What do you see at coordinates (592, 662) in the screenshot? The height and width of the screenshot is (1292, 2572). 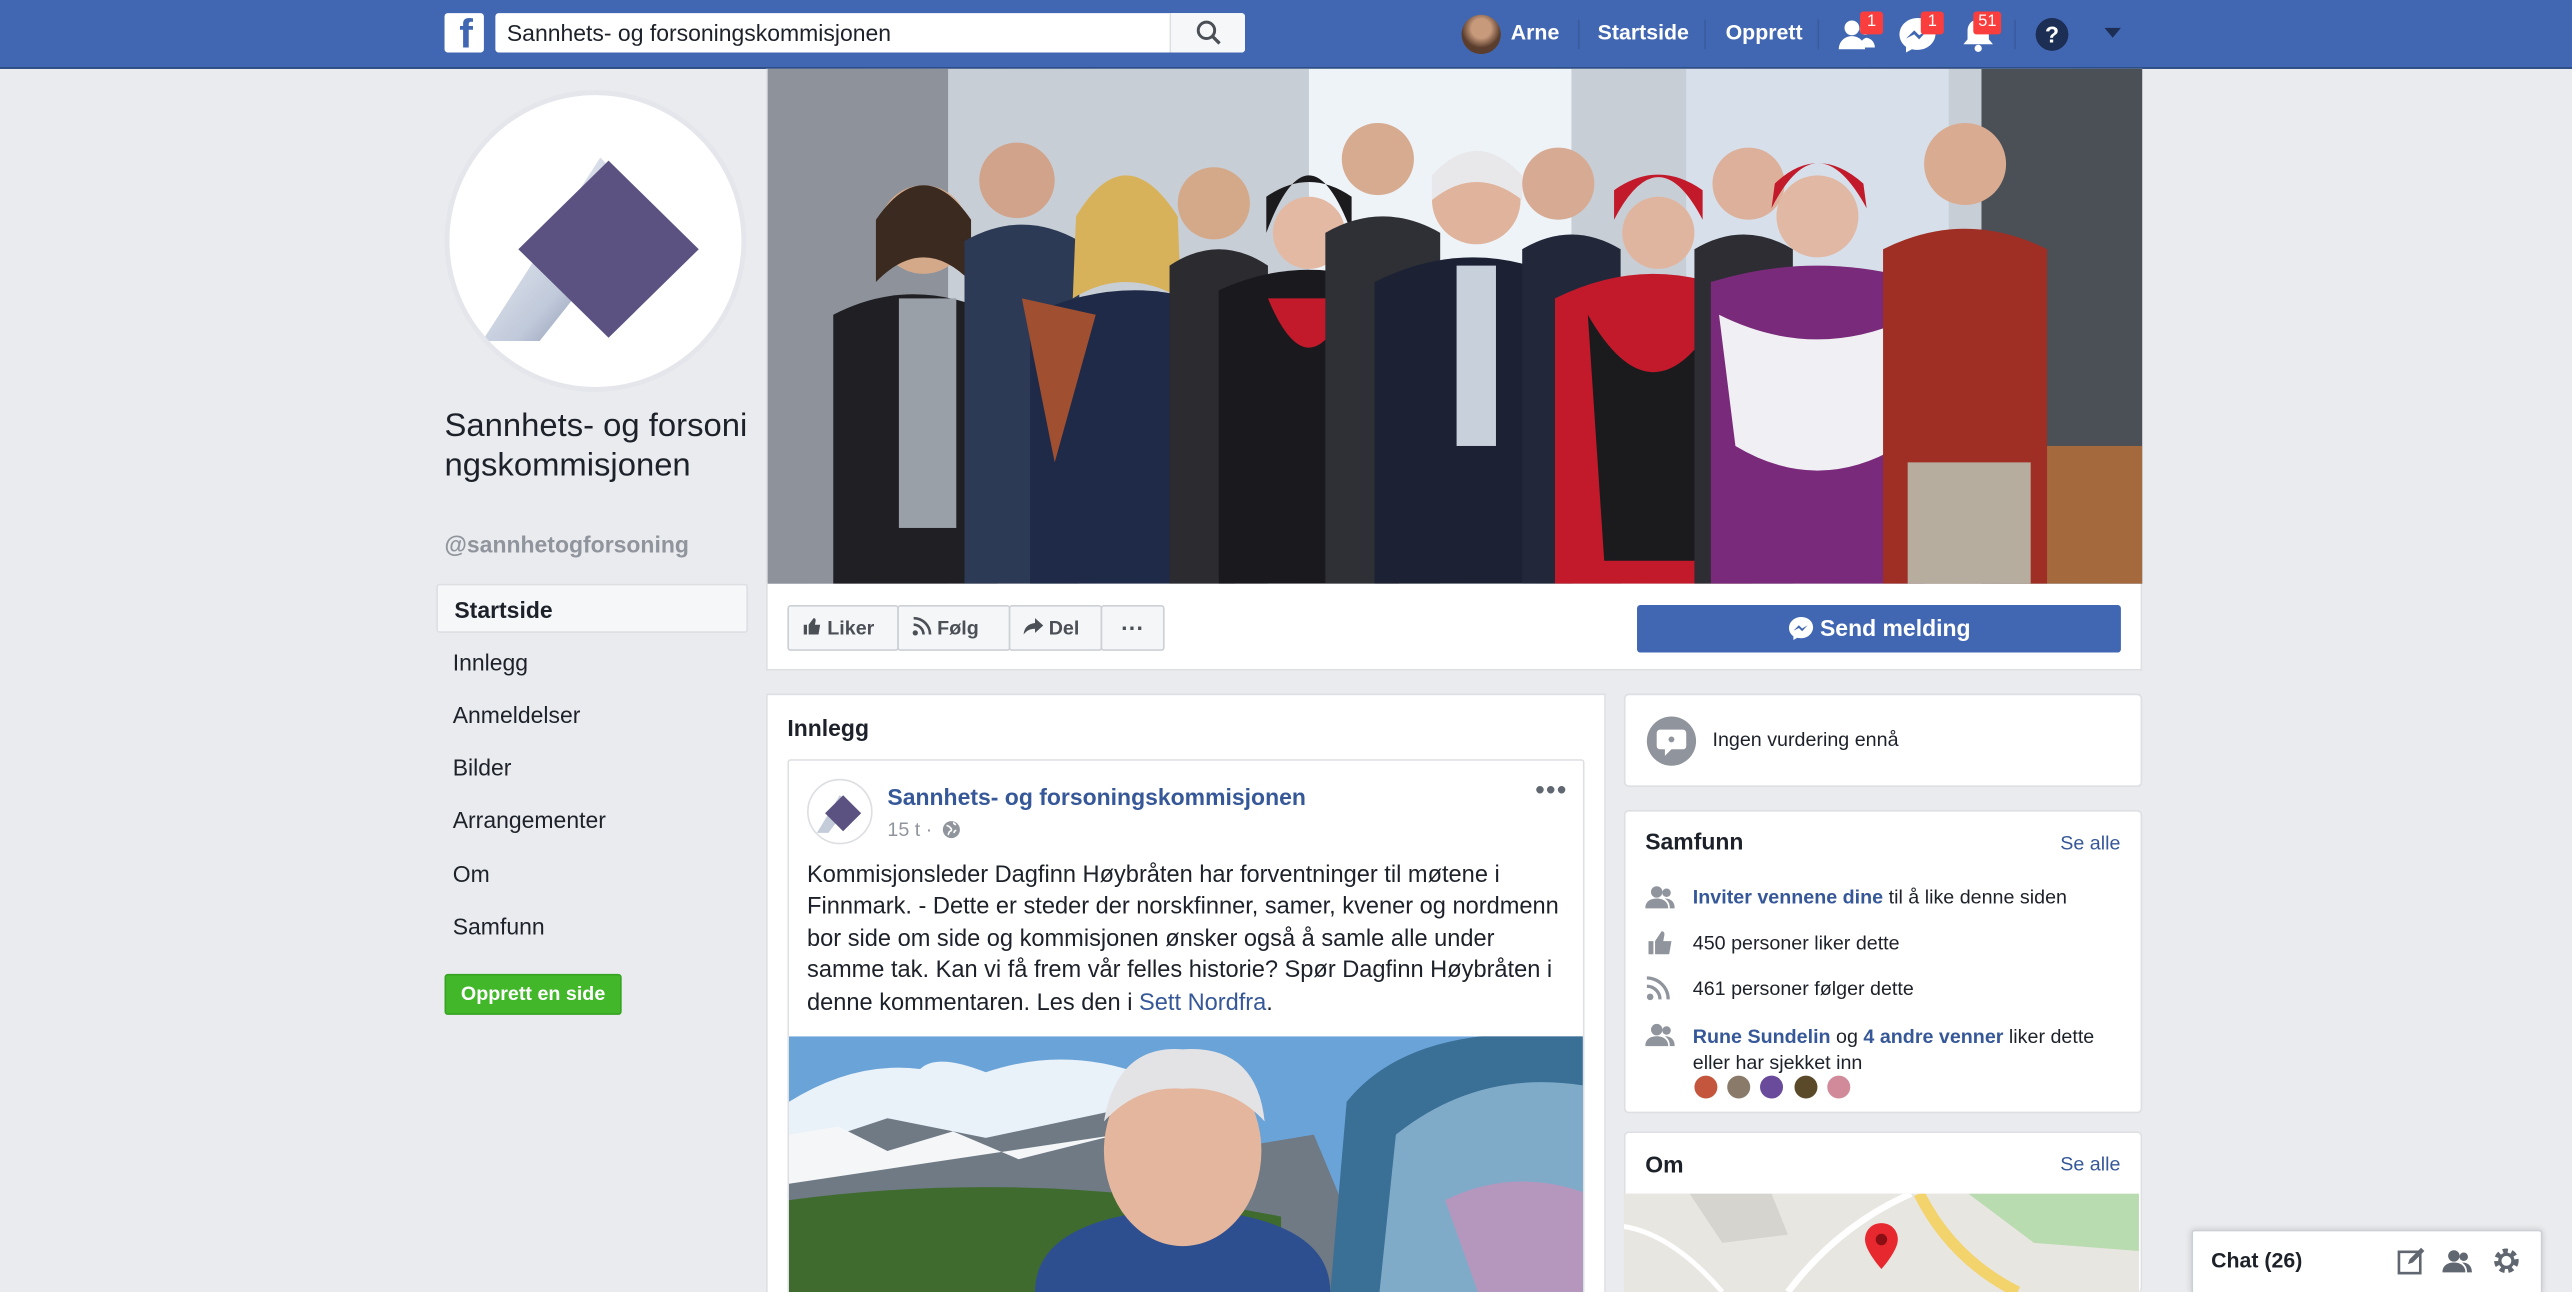 I see `nav-item-posts: Innlegg` at bounding box center [592, 662].